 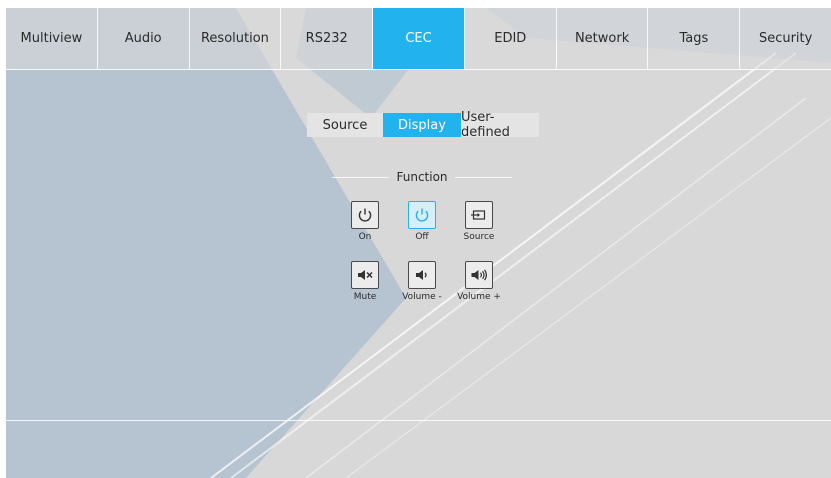 I want to click on volume-down-icon, so click(x=421, y=275).